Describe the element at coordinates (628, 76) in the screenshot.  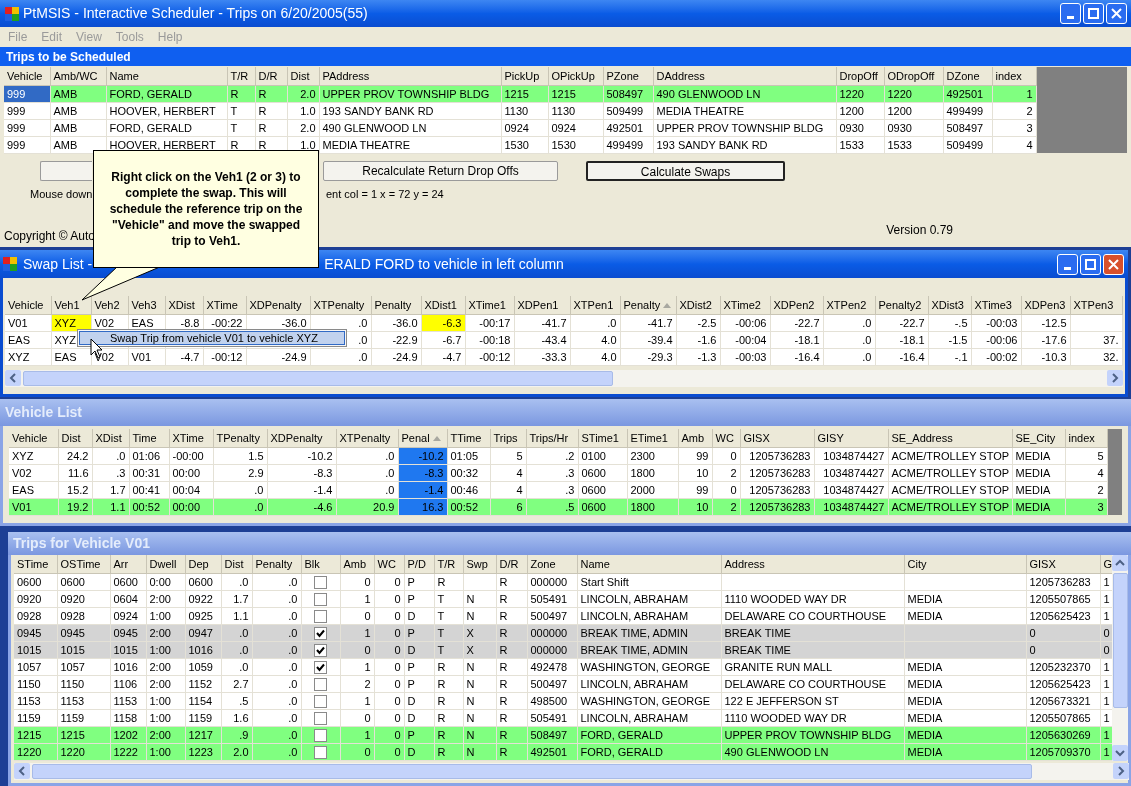
I see `column-header: PZone` at that location.